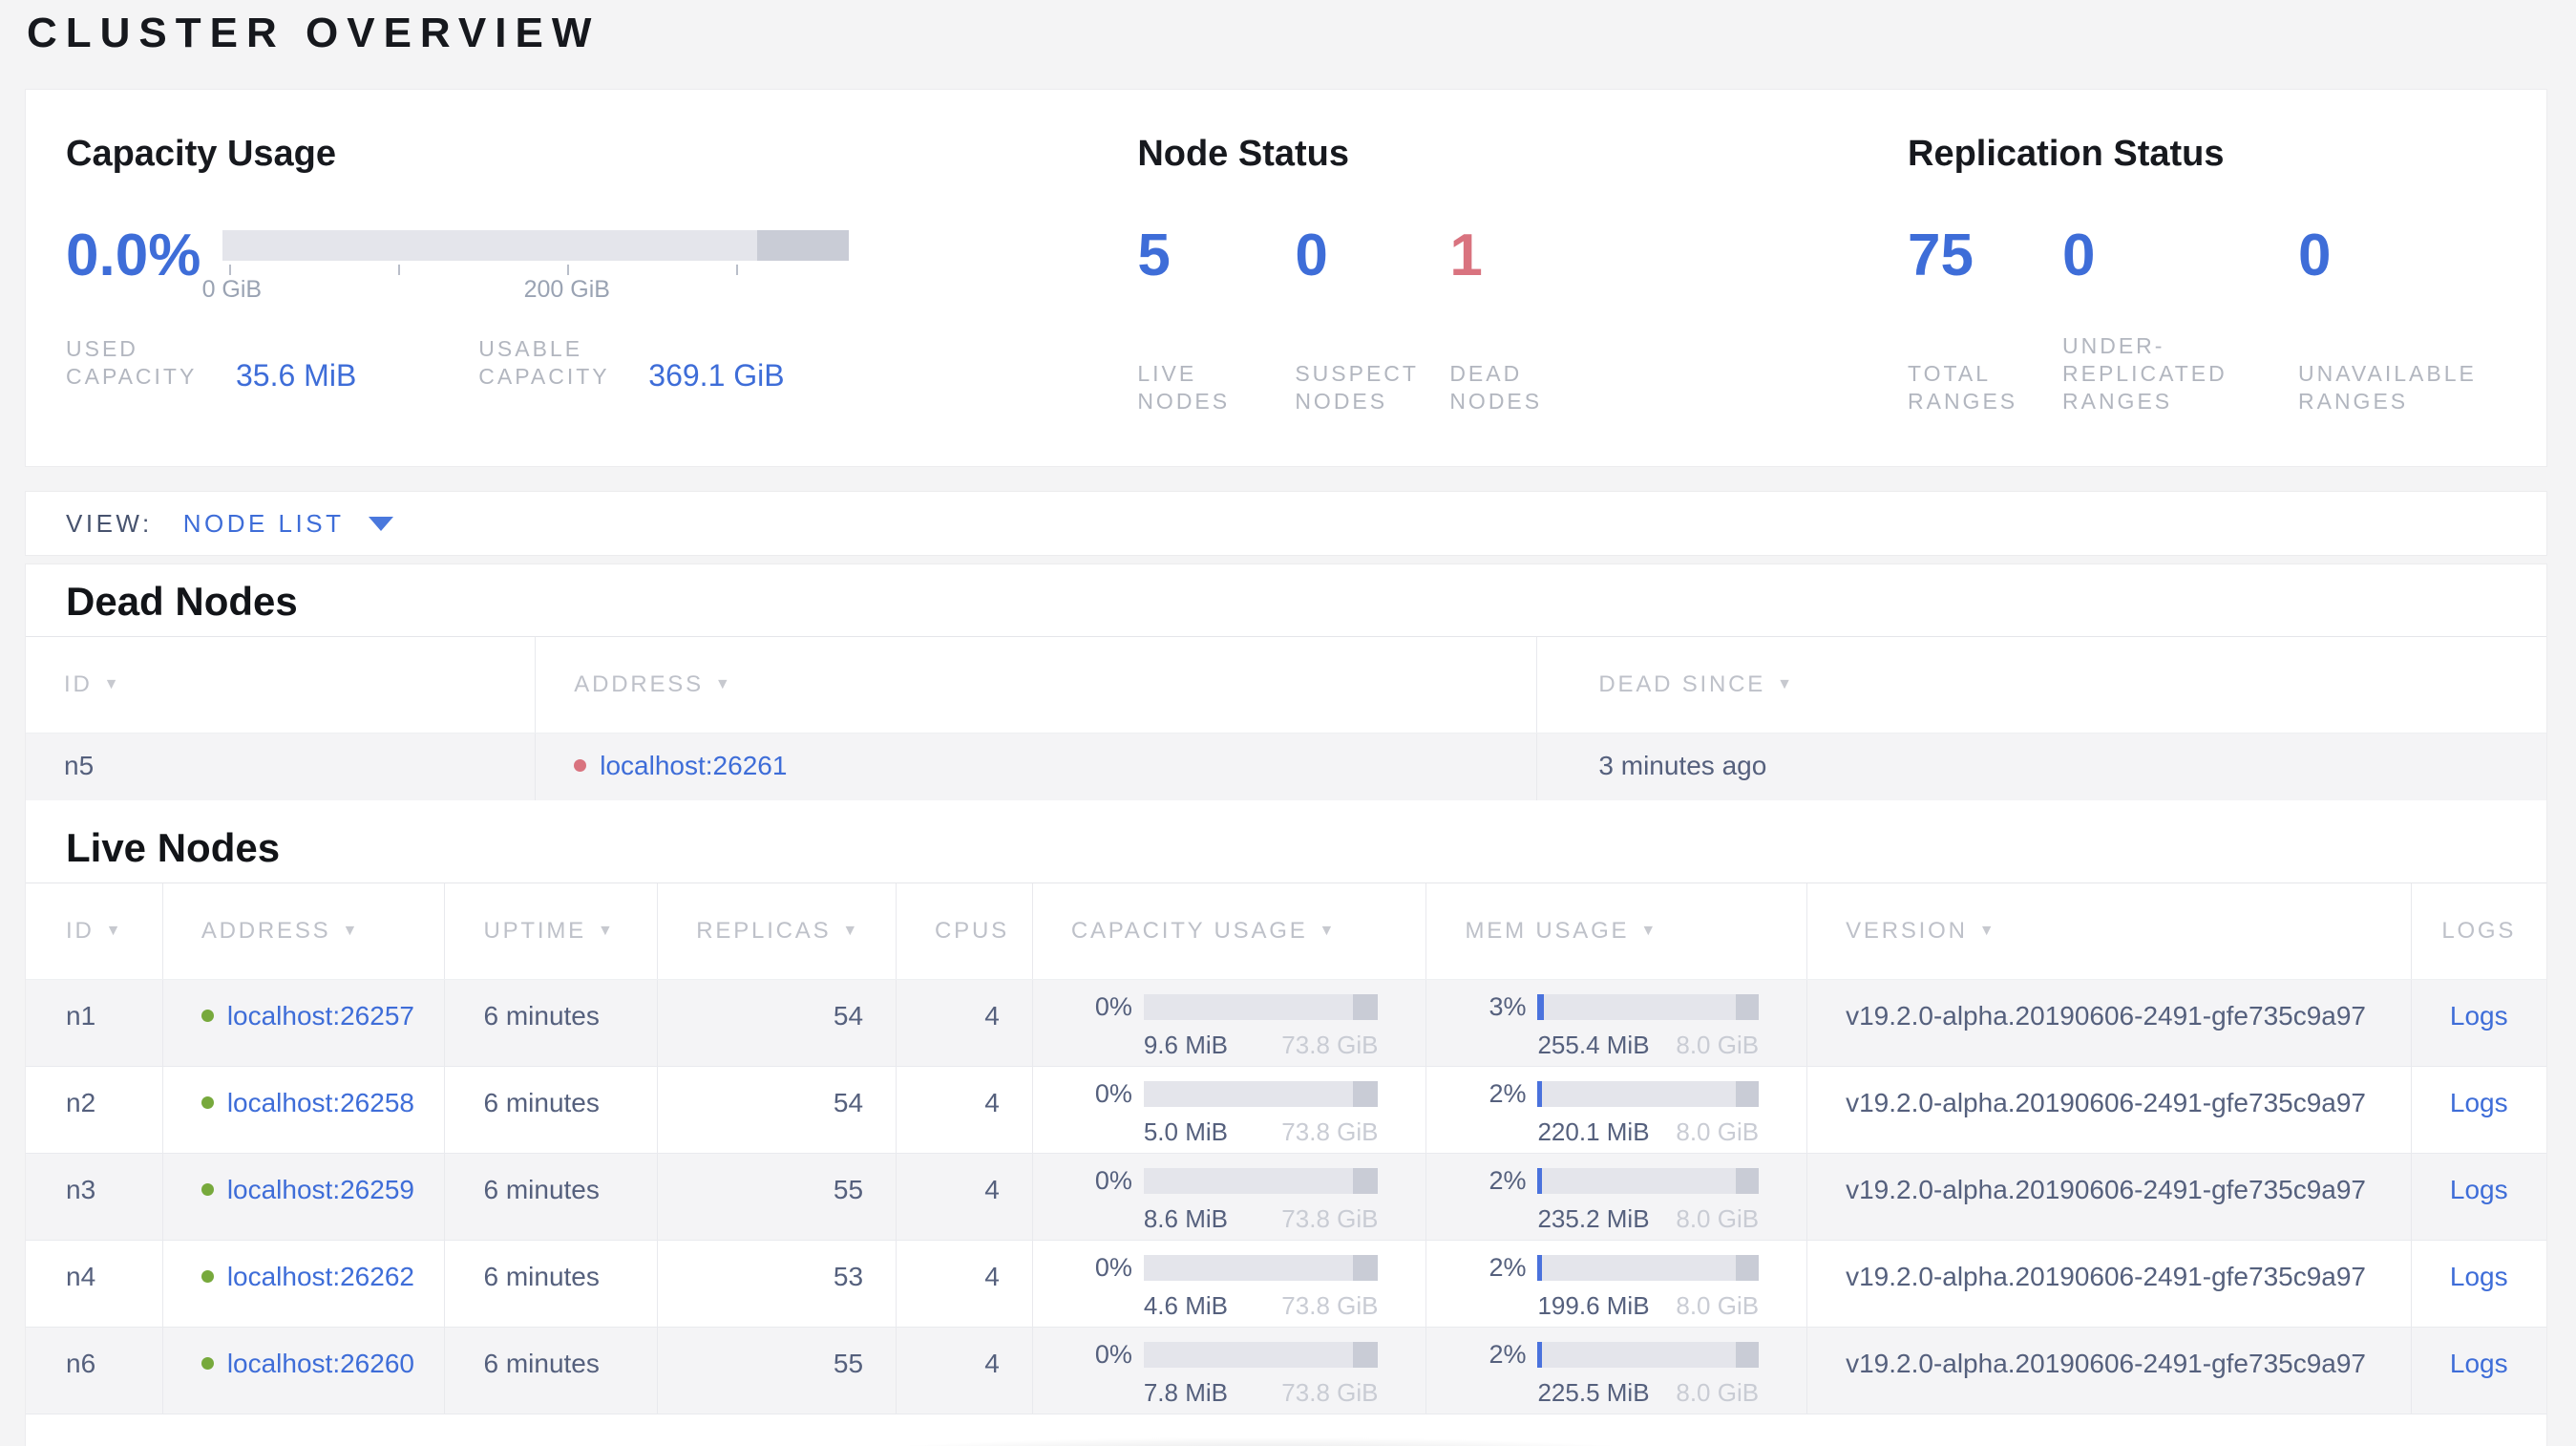  I want to click on capacity-usage-title: Capacity Usage, so click(201, 154).